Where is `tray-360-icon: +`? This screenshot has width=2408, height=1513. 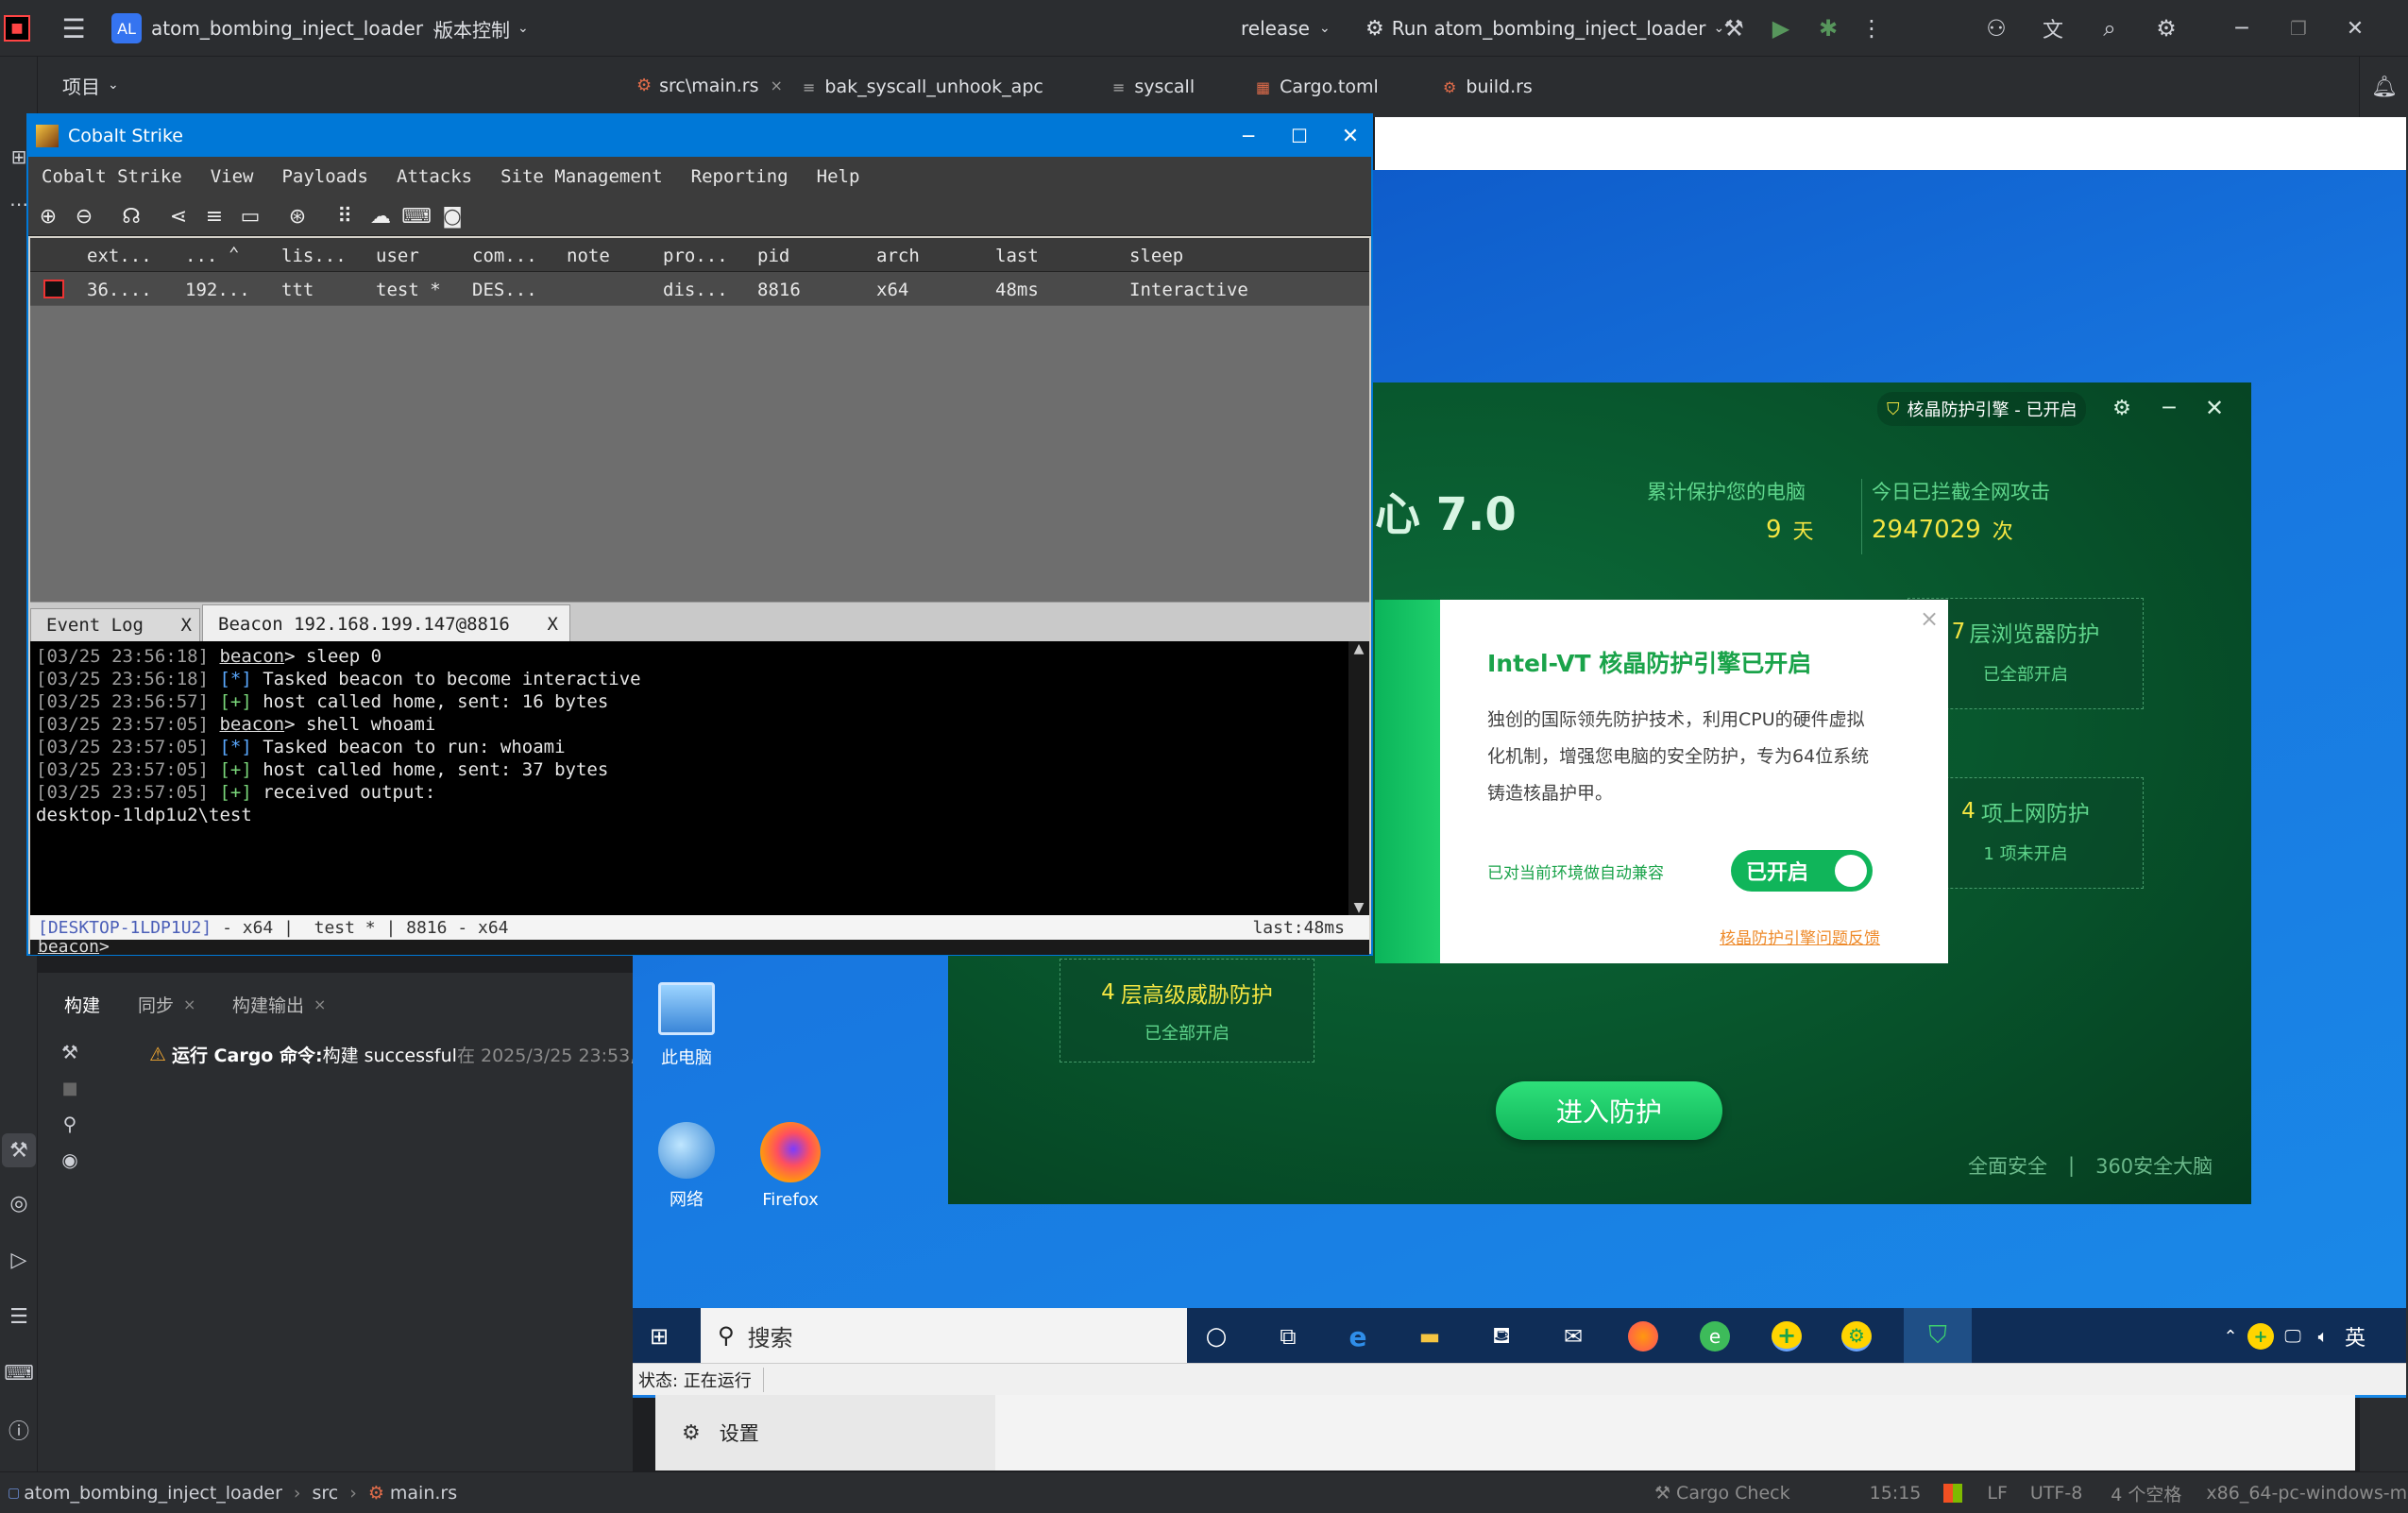
tray-360-icon: + is located at coordinates (2260, 1336).